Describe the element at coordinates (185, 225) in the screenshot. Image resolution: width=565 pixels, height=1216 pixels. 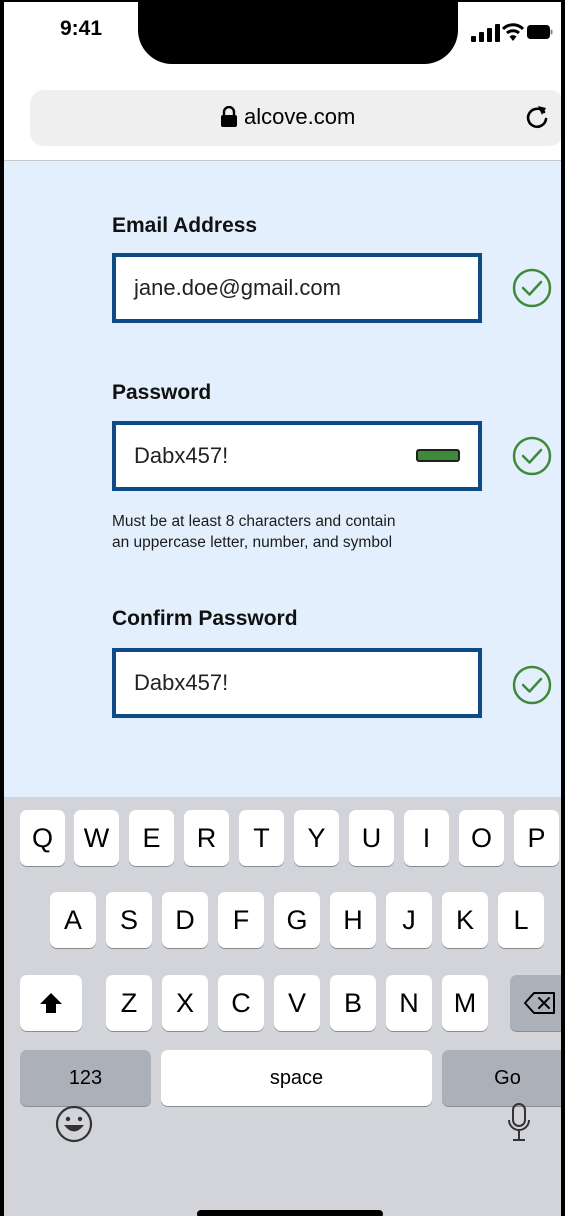
I see `email-label: Email Address` at that location.